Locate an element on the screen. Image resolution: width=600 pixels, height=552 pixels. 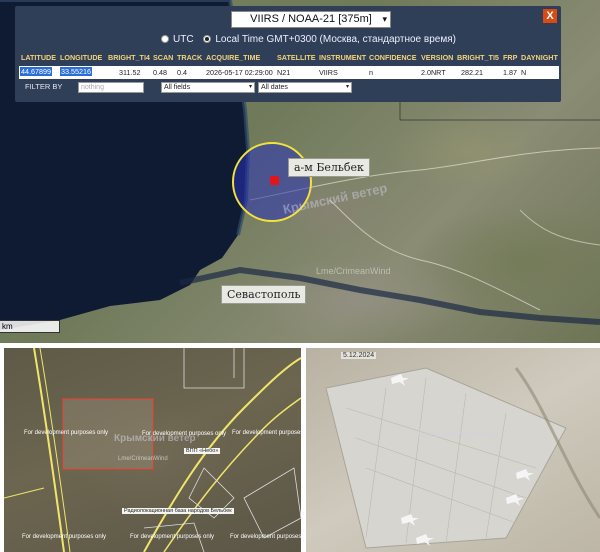
filter-date-select-value: All dates is located at coordinates (274, 87).